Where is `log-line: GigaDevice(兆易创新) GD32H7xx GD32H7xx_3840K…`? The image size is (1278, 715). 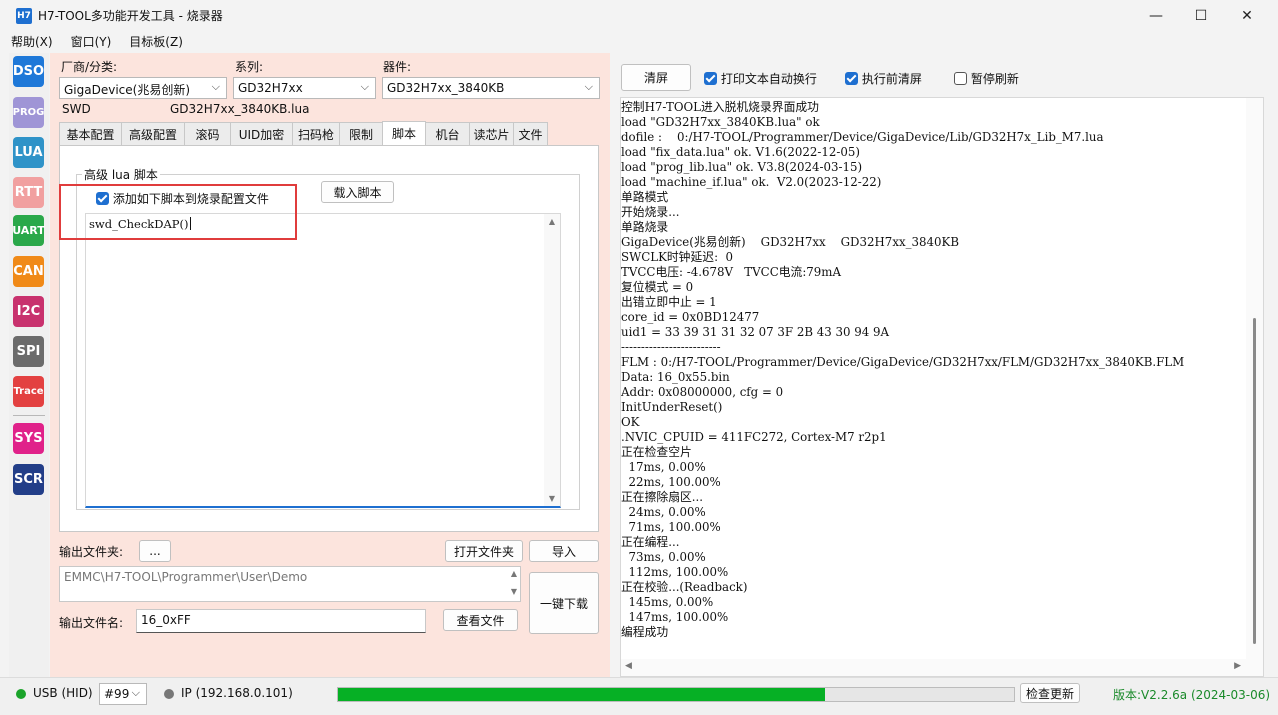
log-line: GigaDevice(兆易创新) GD32H7xx GD32H7xx_3840K… is located at coordinates (790, 242).